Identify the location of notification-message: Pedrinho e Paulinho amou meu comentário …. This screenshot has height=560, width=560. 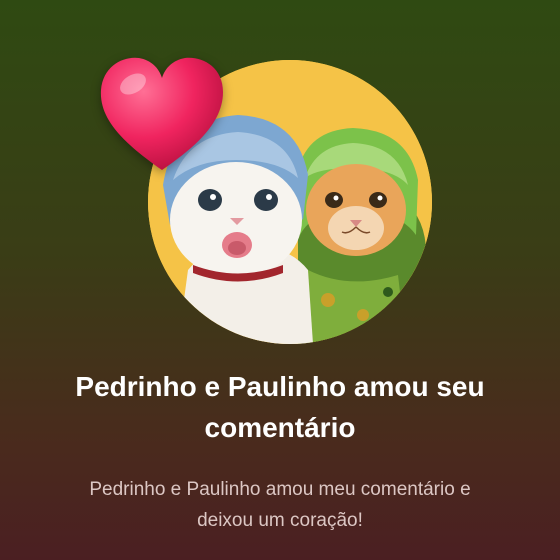
(280, 505).